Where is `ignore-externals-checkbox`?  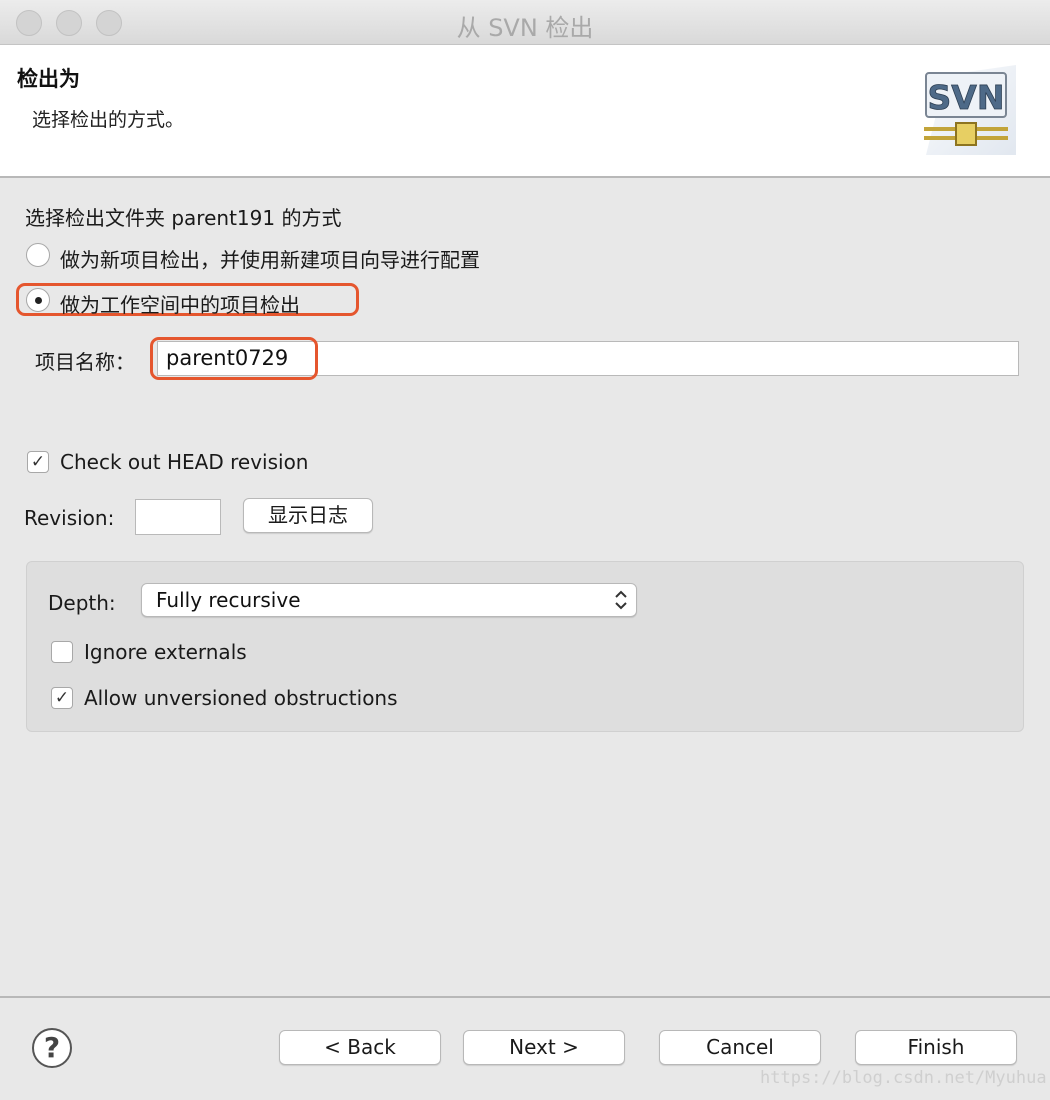 ignore-externals-checkbox is located at coordinates (62, 652).